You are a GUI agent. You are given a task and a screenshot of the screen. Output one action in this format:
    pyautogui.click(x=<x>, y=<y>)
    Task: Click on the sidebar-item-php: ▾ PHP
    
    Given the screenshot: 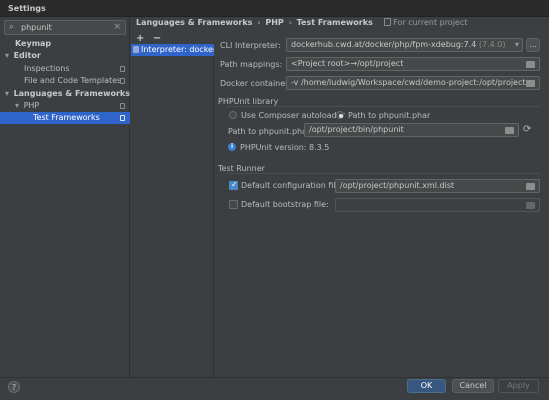 What is the action you would take?
    pyautogui.click(x=65, y=106)
    